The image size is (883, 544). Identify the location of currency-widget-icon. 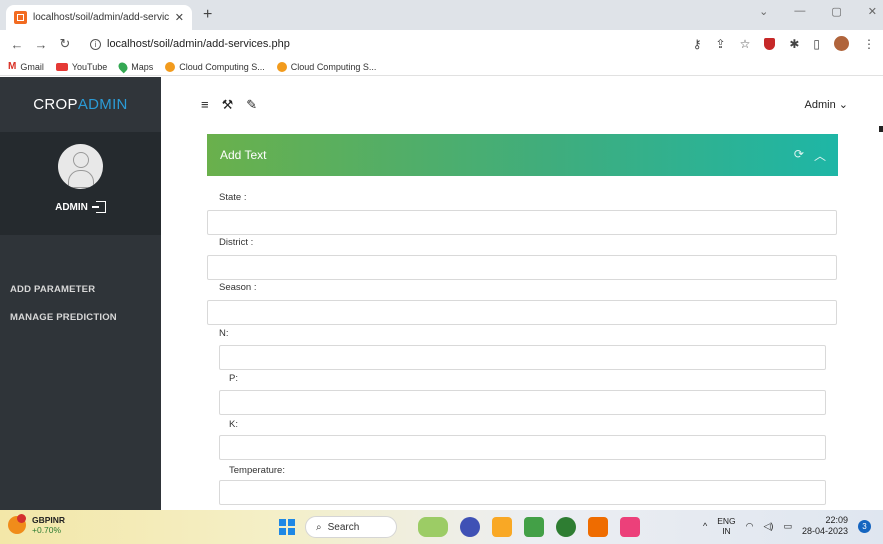
(17, 524).